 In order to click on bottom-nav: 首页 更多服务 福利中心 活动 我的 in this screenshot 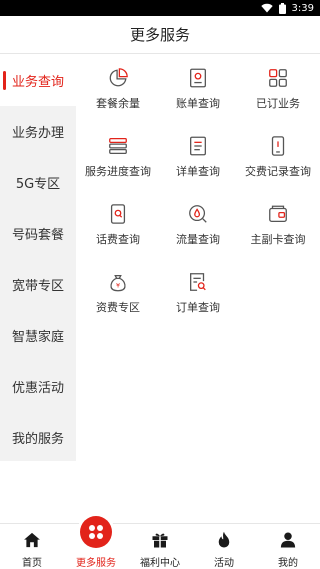, I will do `click(160, 546)`.